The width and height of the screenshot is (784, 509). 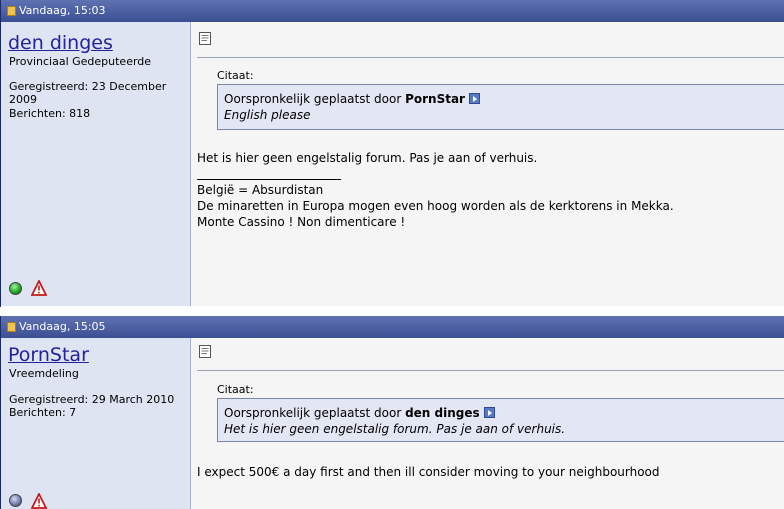 What do you see at coordinates (48, 355) in the screenshot?
I see `username-link: PornStar` at bounding box center [48, 355].